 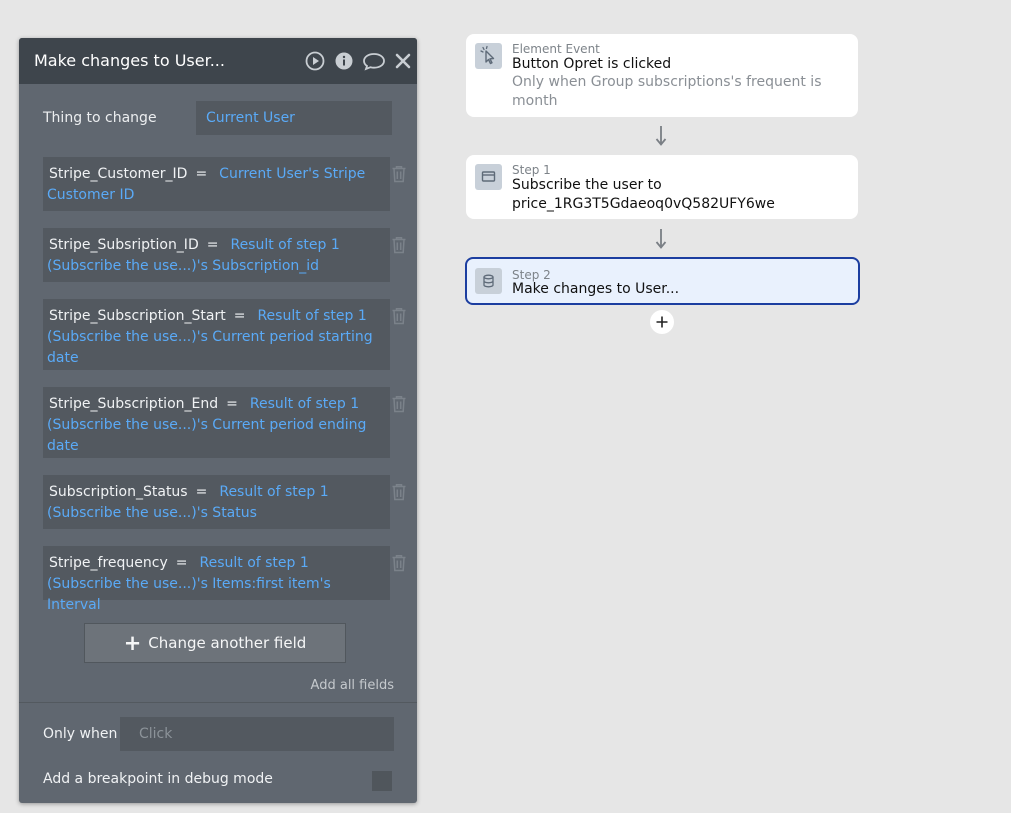 I want to click on plus-icon, so click(x=662, y=322).